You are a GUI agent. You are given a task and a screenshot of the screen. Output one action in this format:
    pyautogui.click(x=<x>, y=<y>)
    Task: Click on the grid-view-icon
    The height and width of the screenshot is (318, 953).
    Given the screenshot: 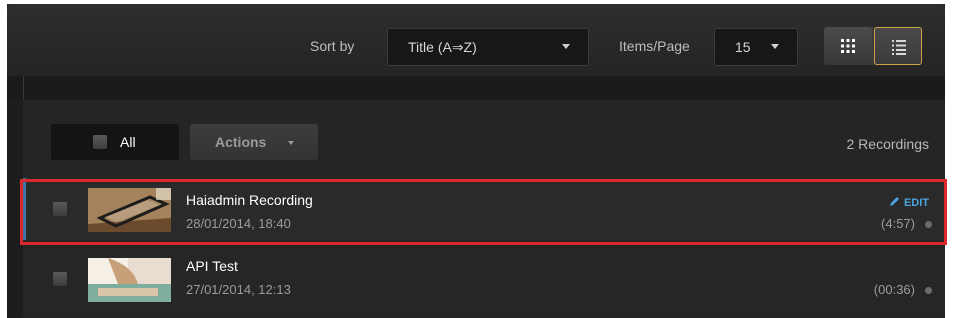 What is the action you would take?
    pyautogui.click(x=848, y=46)
    